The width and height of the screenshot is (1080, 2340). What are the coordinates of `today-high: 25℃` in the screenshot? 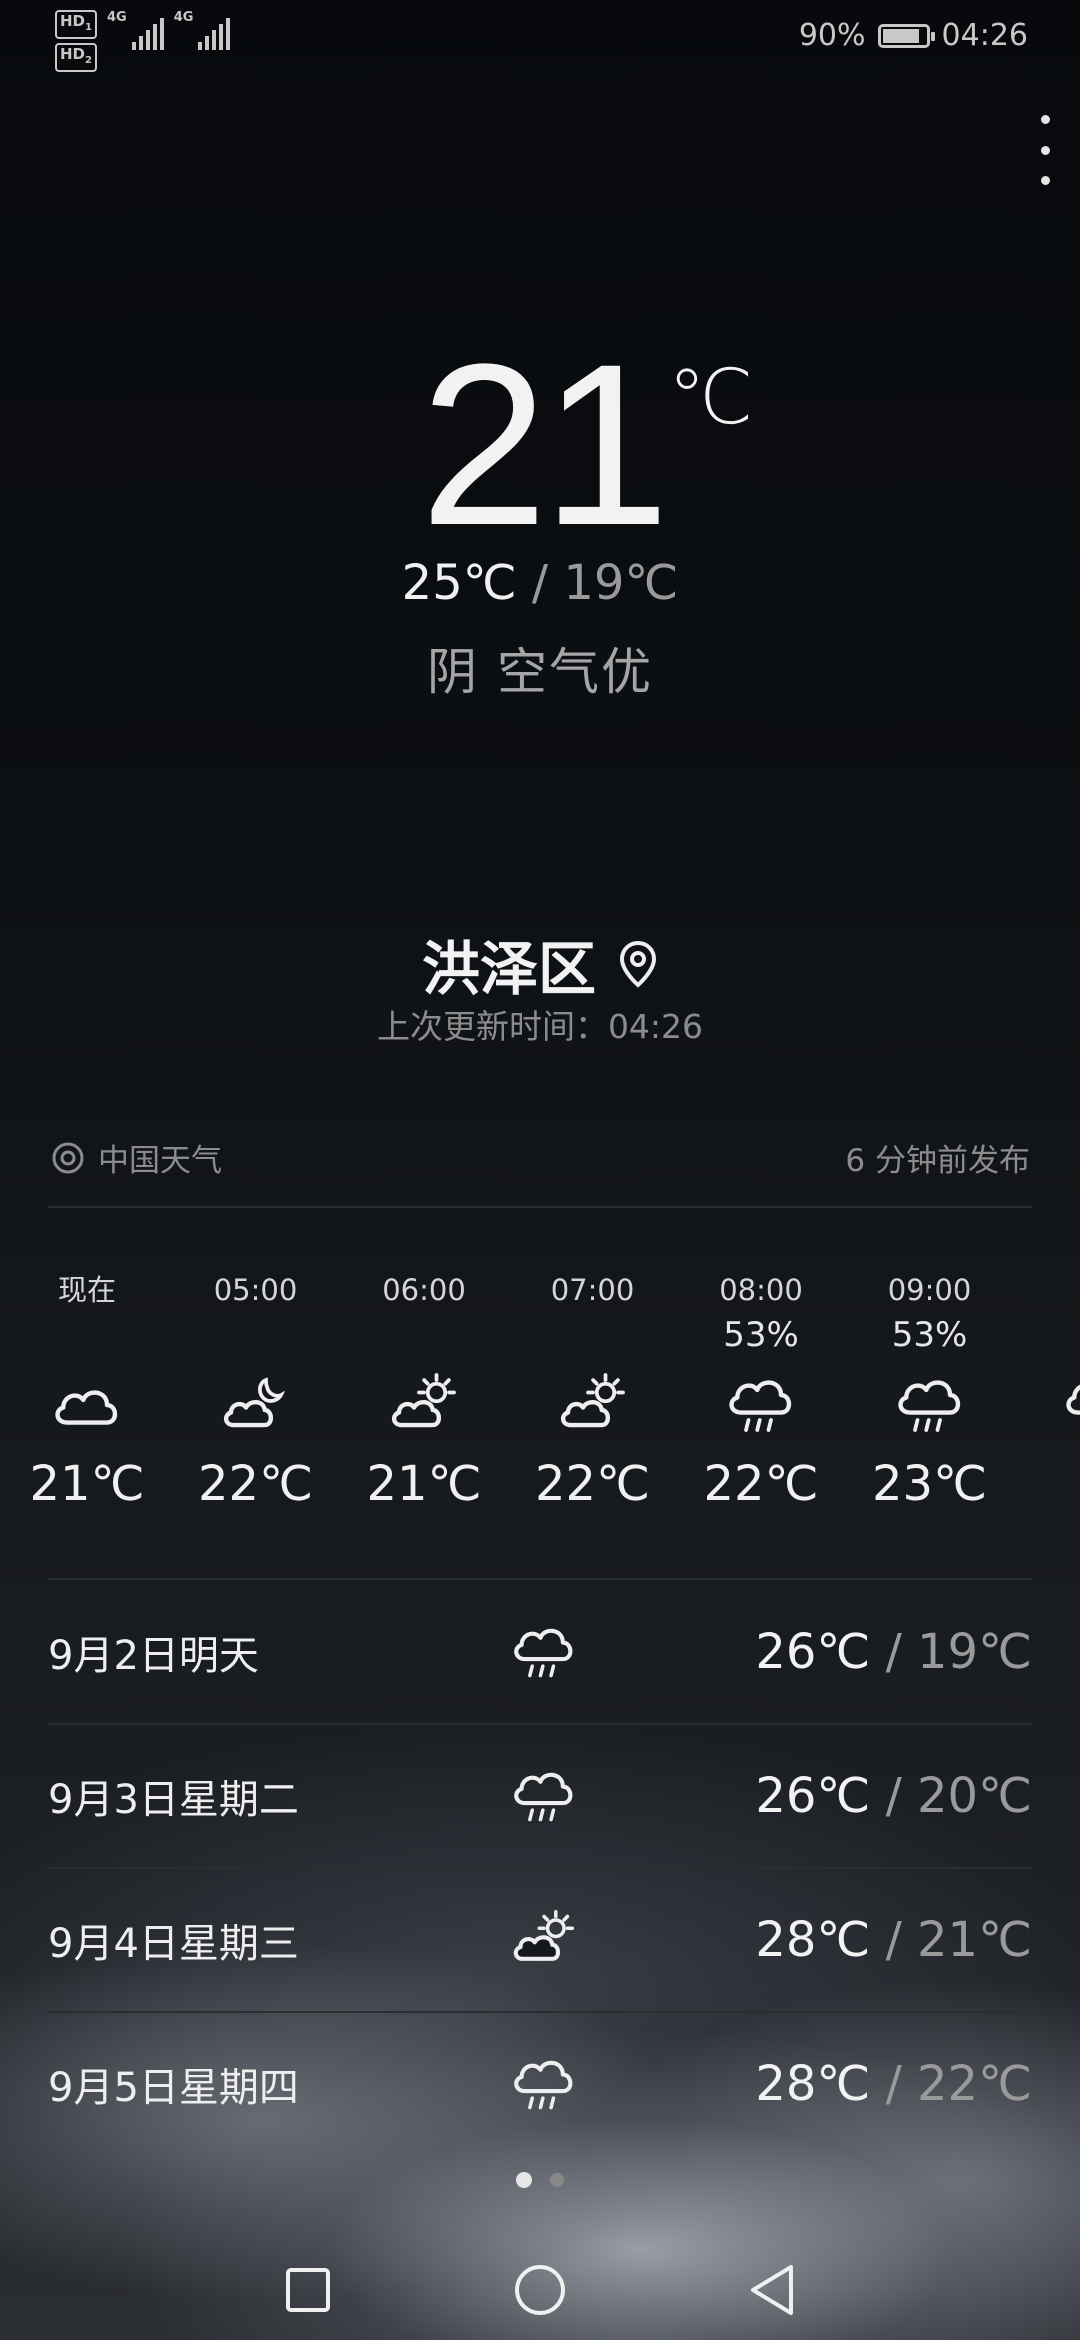 It's located at (459, 583).